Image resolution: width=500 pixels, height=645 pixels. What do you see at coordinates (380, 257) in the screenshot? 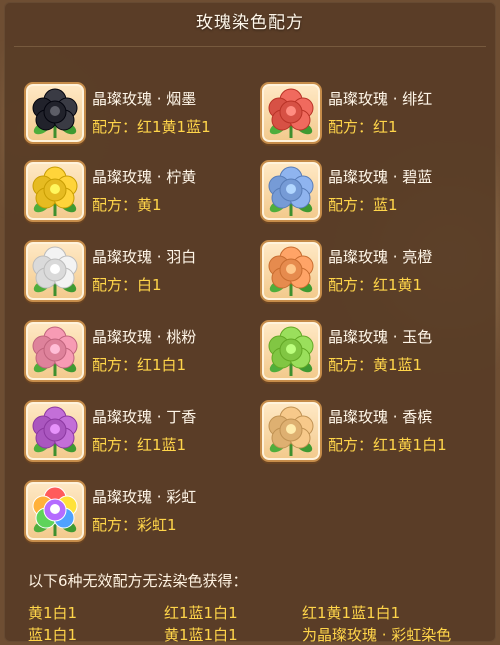
I see `rose-name: 晶璨玫瑰 · 亮橙` at bounding box center [380, 257].